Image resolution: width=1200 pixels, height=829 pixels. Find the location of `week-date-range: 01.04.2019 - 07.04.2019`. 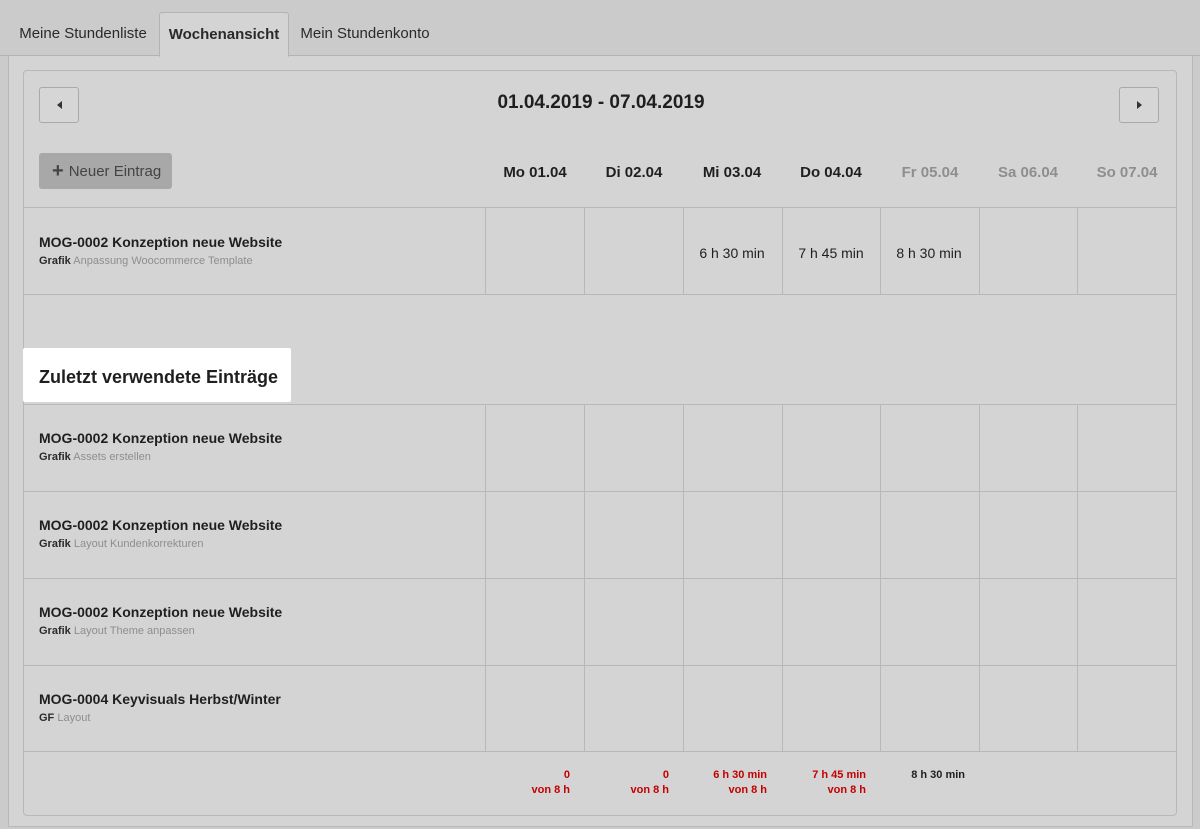

week-date-range: 01.04.2019 - 07.04.2019 is located at coordinates (601, 102).